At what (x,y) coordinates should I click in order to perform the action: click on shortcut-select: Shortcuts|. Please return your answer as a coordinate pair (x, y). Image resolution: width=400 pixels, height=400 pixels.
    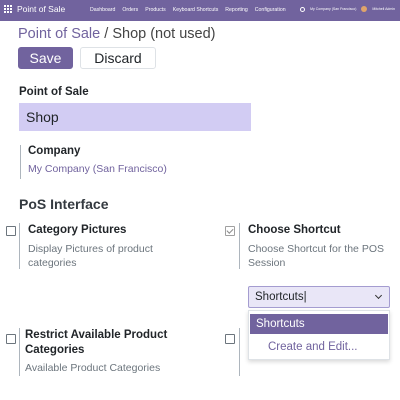
    Looking at the image, I should click on (319, 297).